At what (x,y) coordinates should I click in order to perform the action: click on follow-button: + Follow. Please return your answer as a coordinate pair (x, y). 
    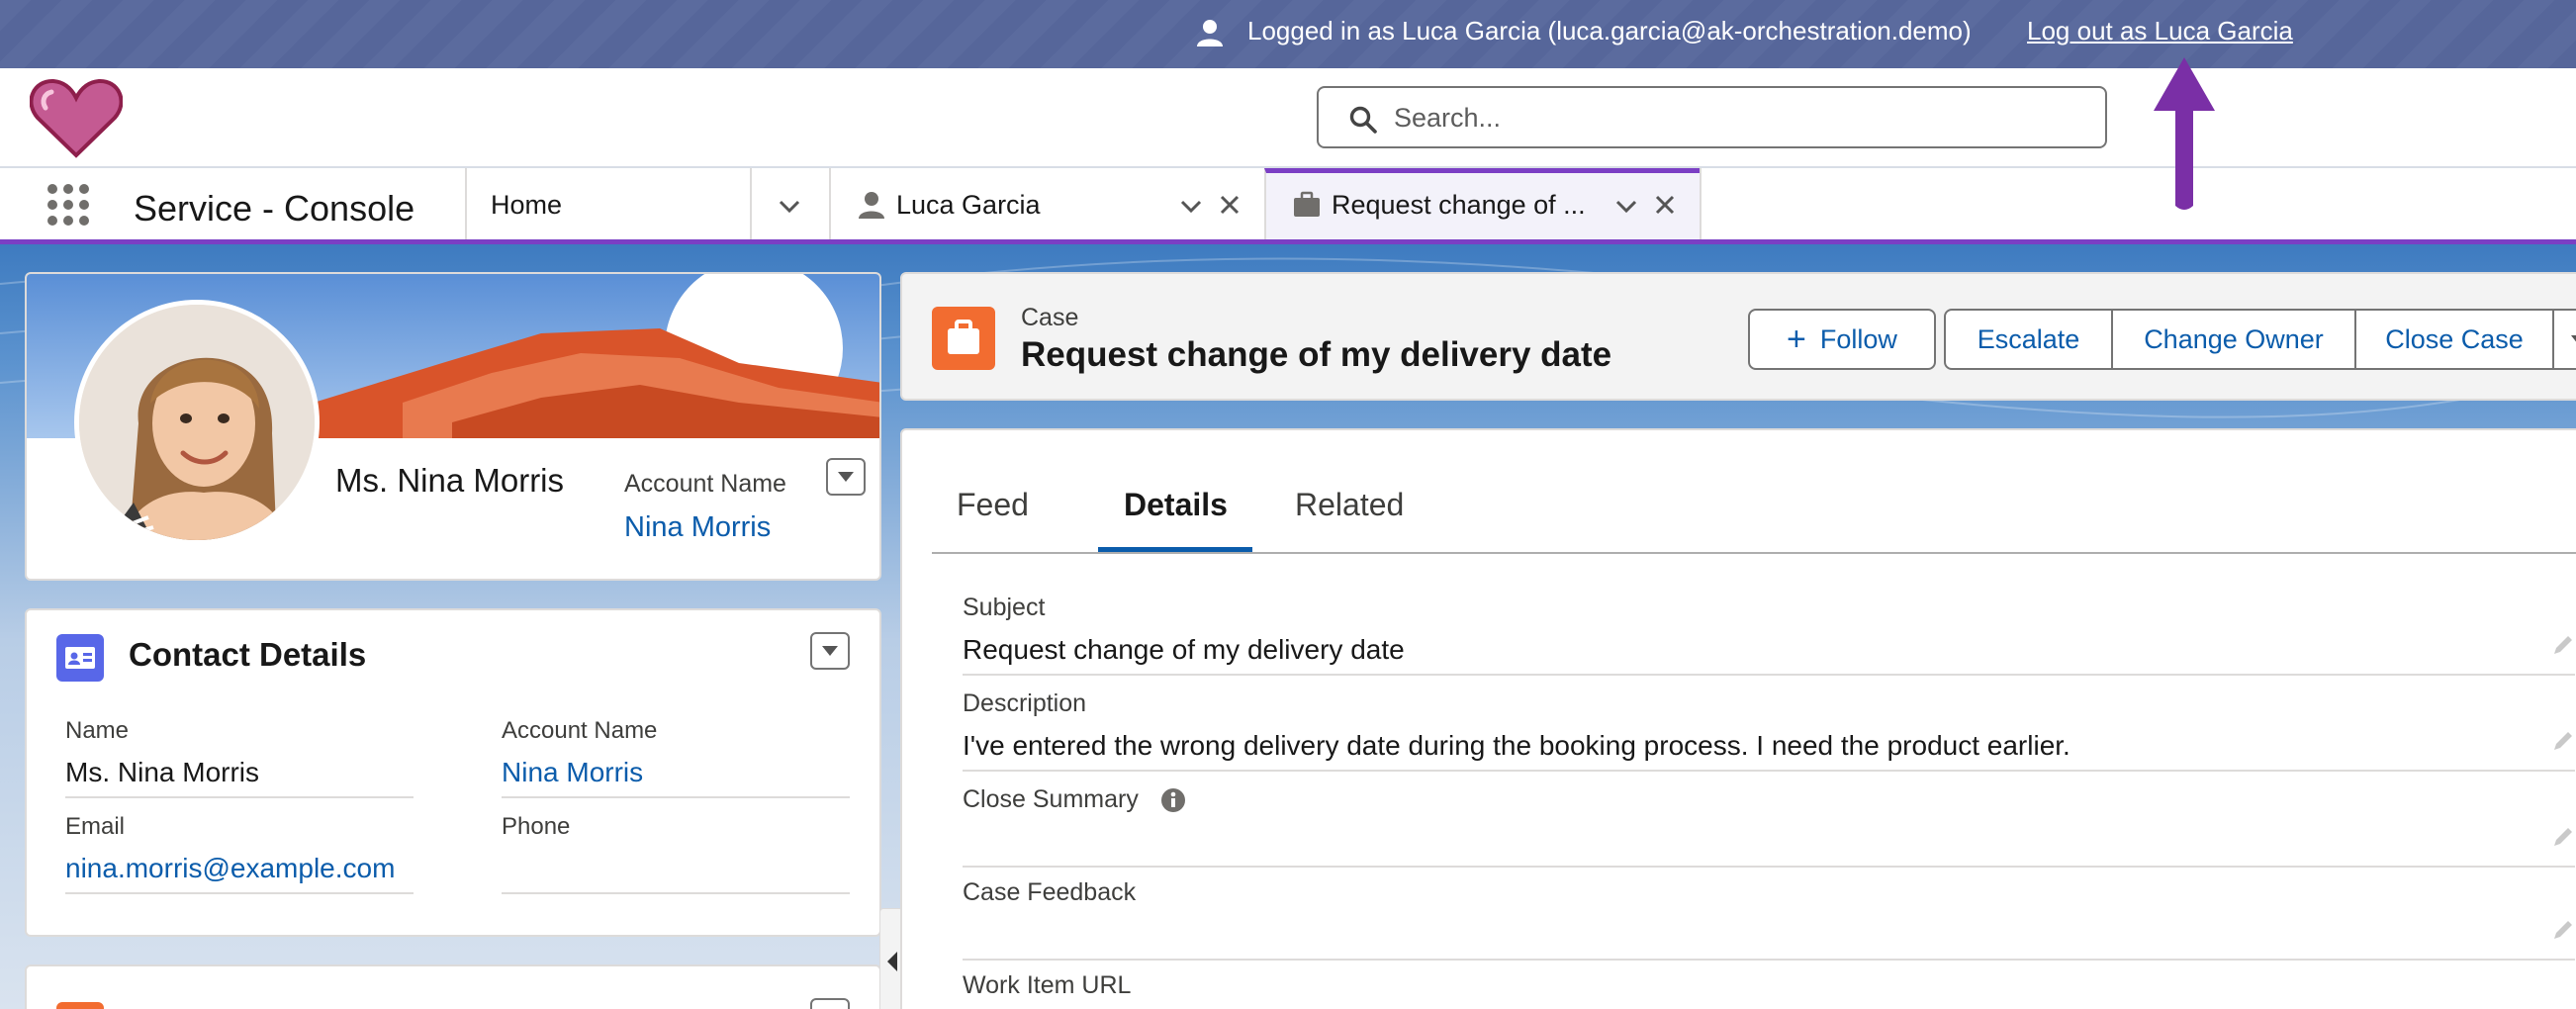
    Looking at the image, I should click on (1842, 339).